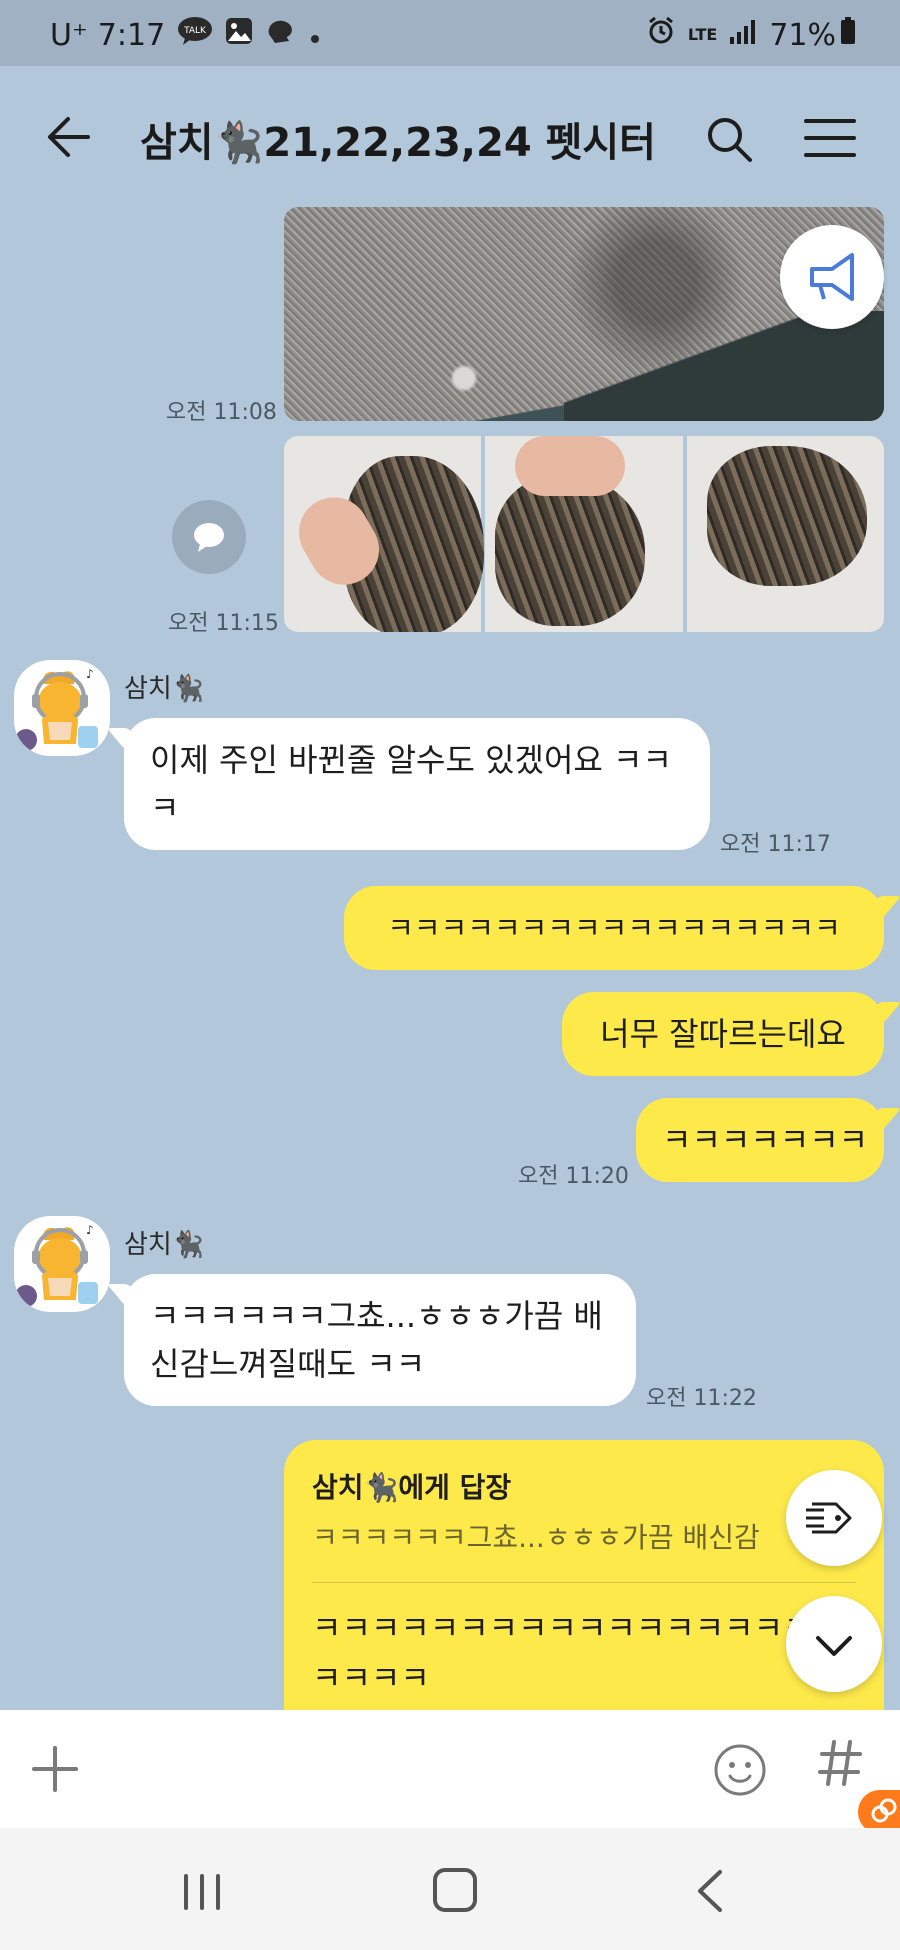 The width and height of the screenshot is (900, 1950). Describe the element at coordinates (450, 1769) in the screenshot. I see `message-input-bar` at that location.